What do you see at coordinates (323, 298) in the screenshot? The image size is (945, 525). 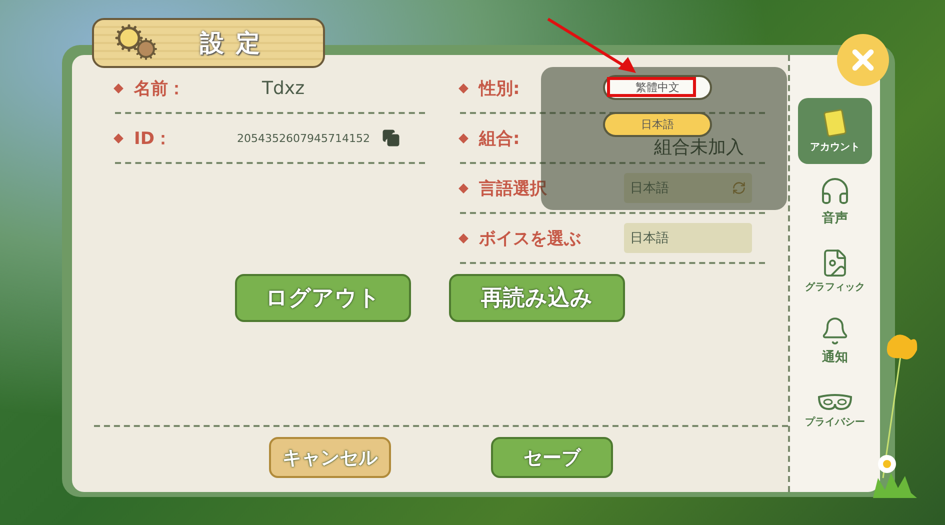 I see `action-button: ログアウト` at bounding box center [323, 298].